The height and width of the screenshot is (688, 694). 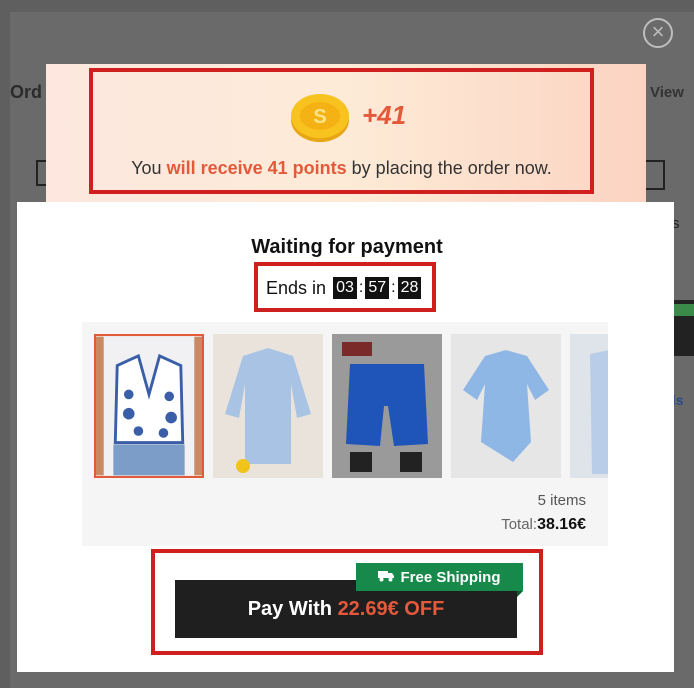 I want to click on pay-discount: 22.69€ OFF, so click(x=391, y=609).